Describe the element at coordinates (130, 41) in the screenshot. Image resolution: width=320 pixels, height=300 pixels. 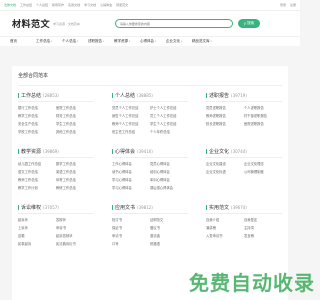
I see `chevron-down-icon: ▾` at that location.